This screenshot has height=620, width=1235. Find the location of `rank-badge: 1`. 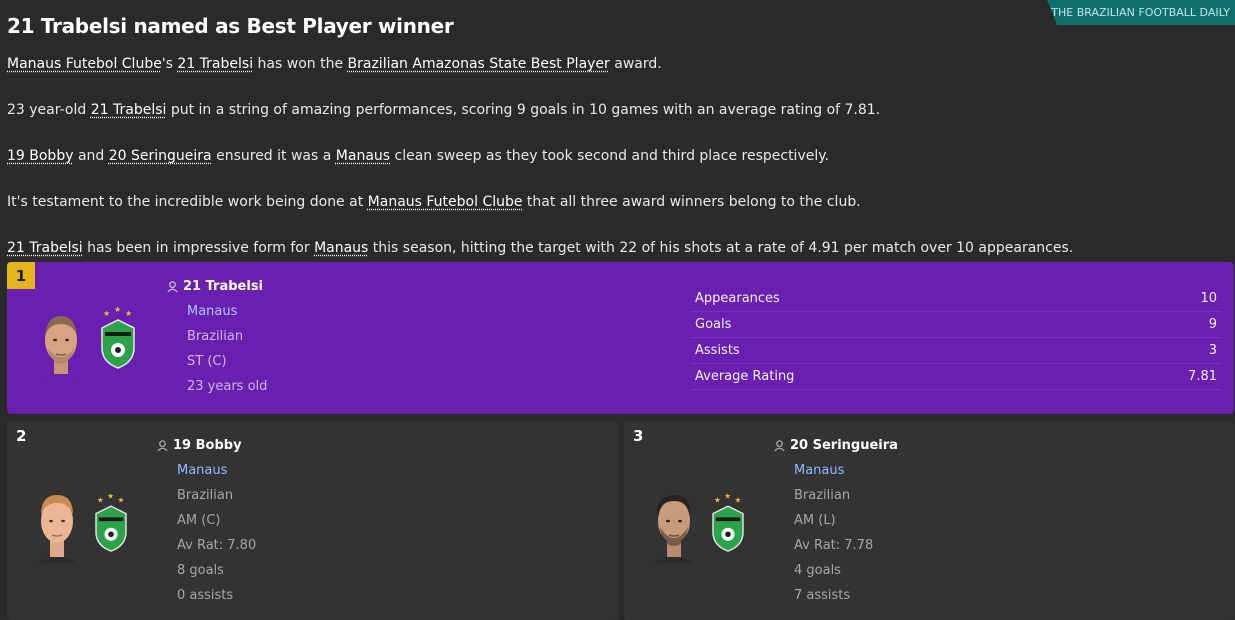

rank-badge: 1 is located at coordinates (21, 275).